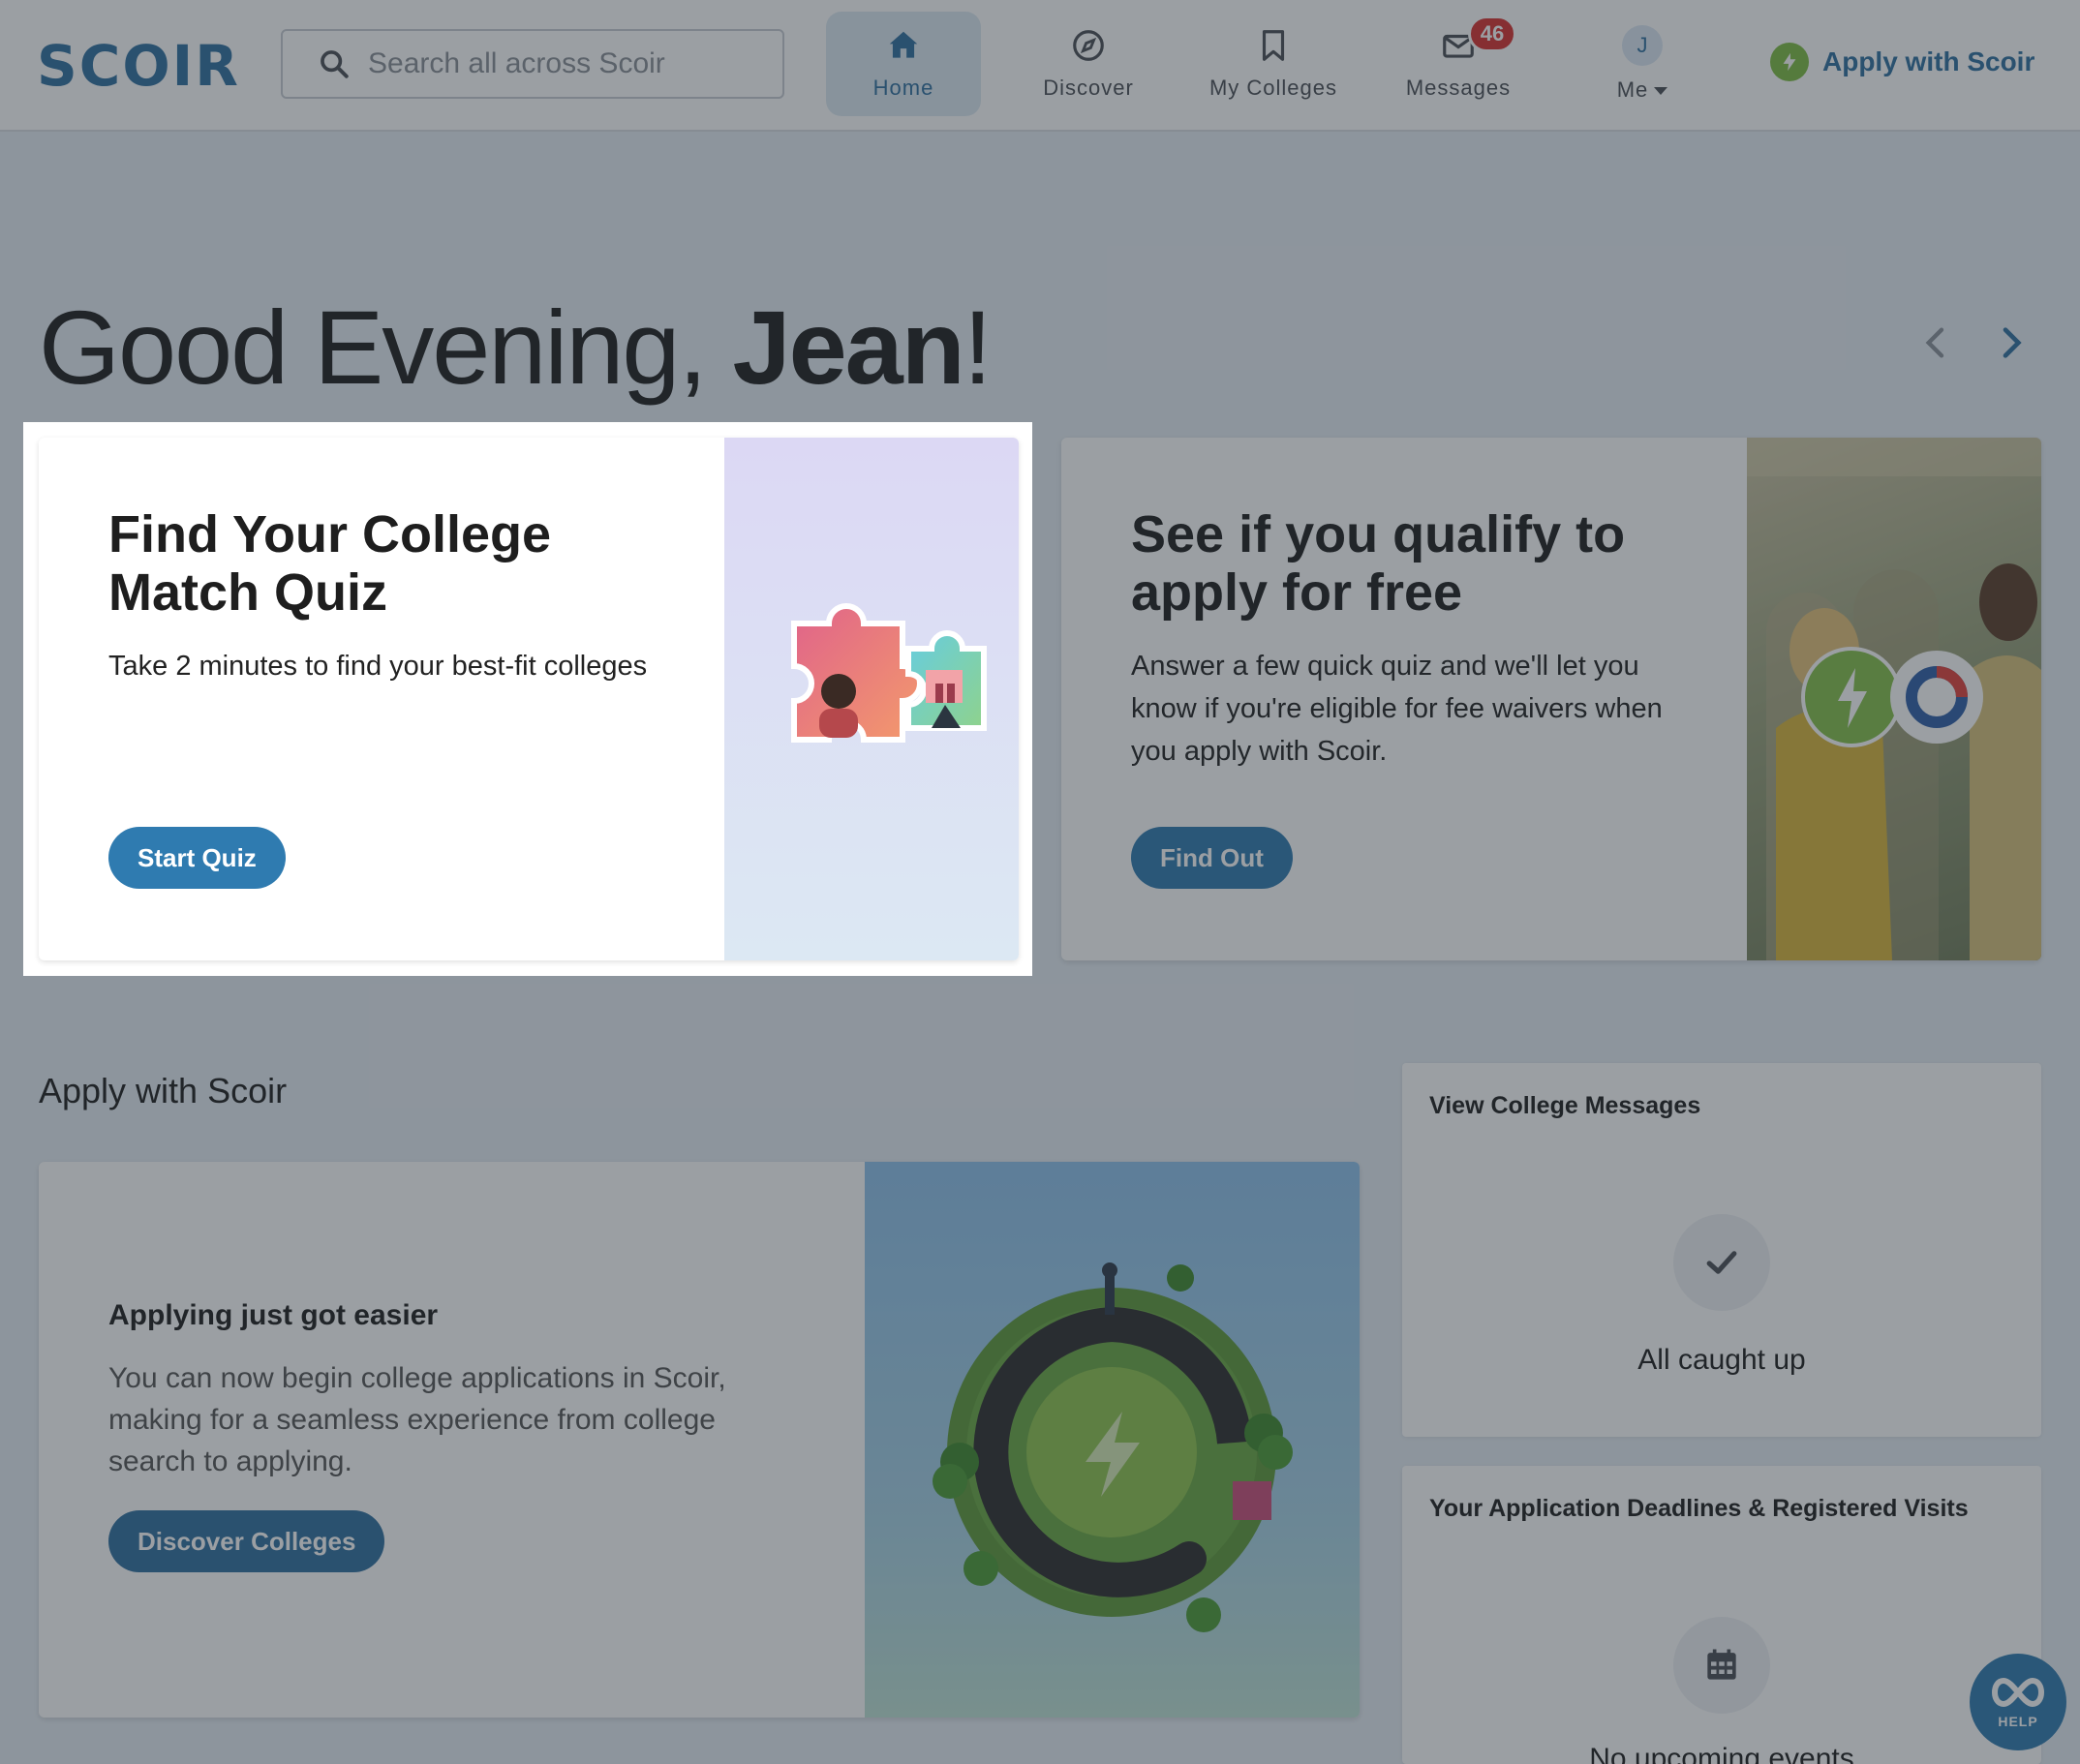 The image size is (2080, 1764). Describe the element at coordinates (1112, 1440) in the screenshot. I see `planet-path-illustration` at that location.